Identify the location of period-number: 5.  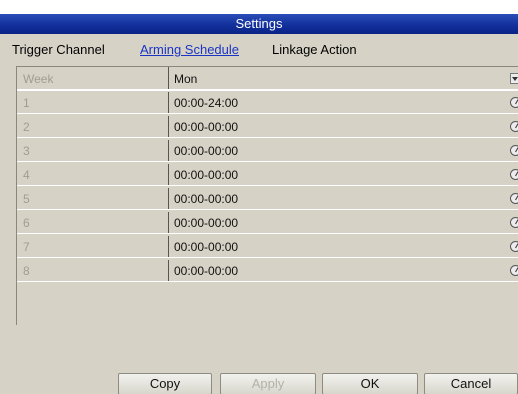
(93, 198).